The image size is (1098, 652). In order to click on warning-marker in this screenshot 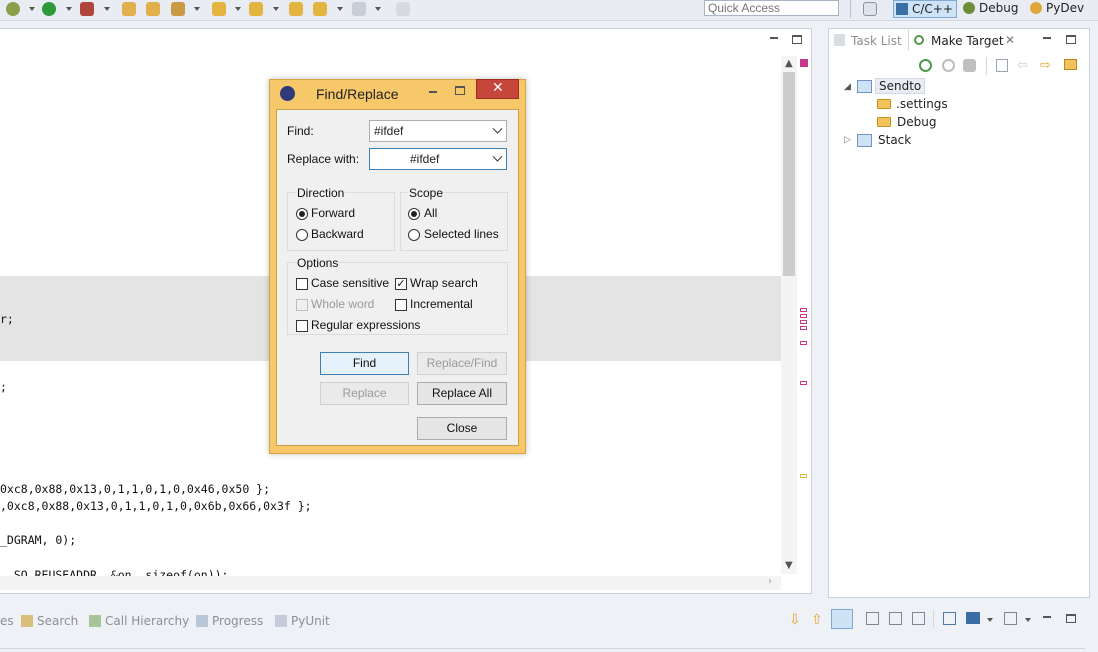, I will do `click(803, 476)`.